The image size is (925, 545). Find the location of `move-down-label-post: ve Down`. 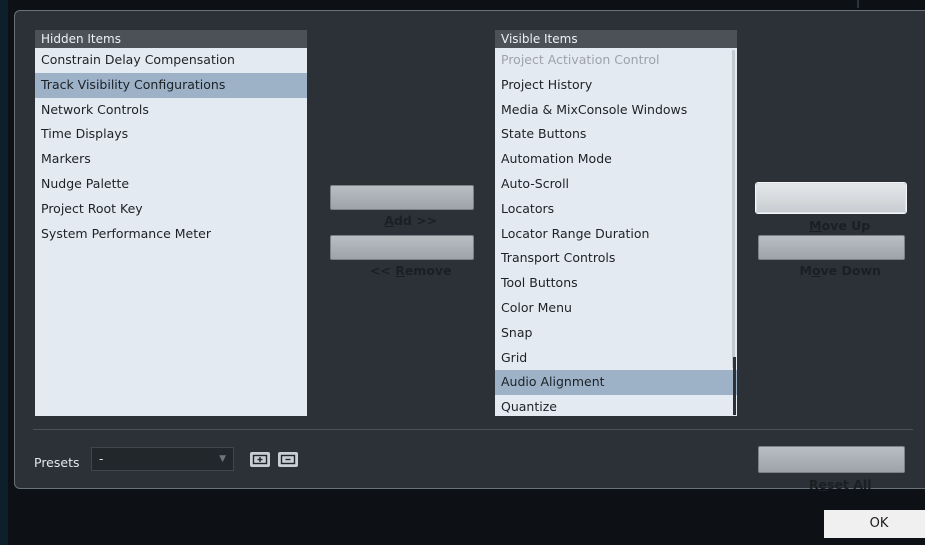

move-down-label-post: ve Down is located at coordinates (850, 270).